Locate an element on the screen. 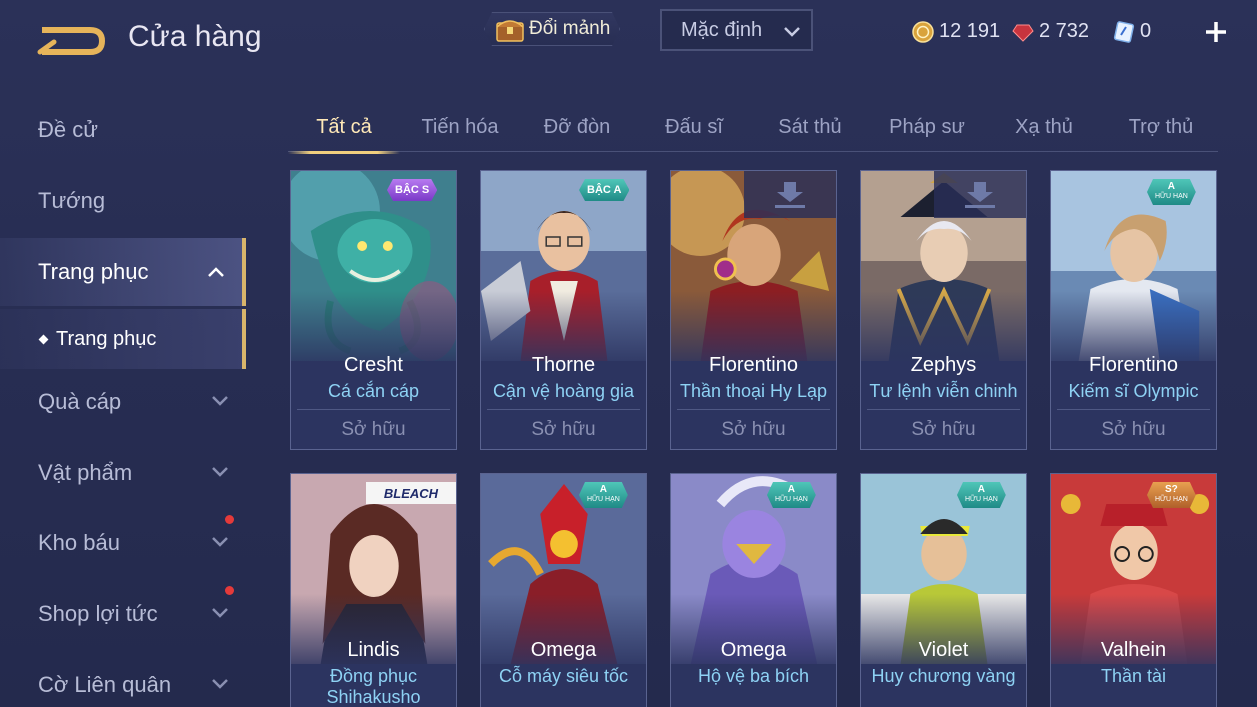  hero-name: Thorne is located at coordinates (563, 365).